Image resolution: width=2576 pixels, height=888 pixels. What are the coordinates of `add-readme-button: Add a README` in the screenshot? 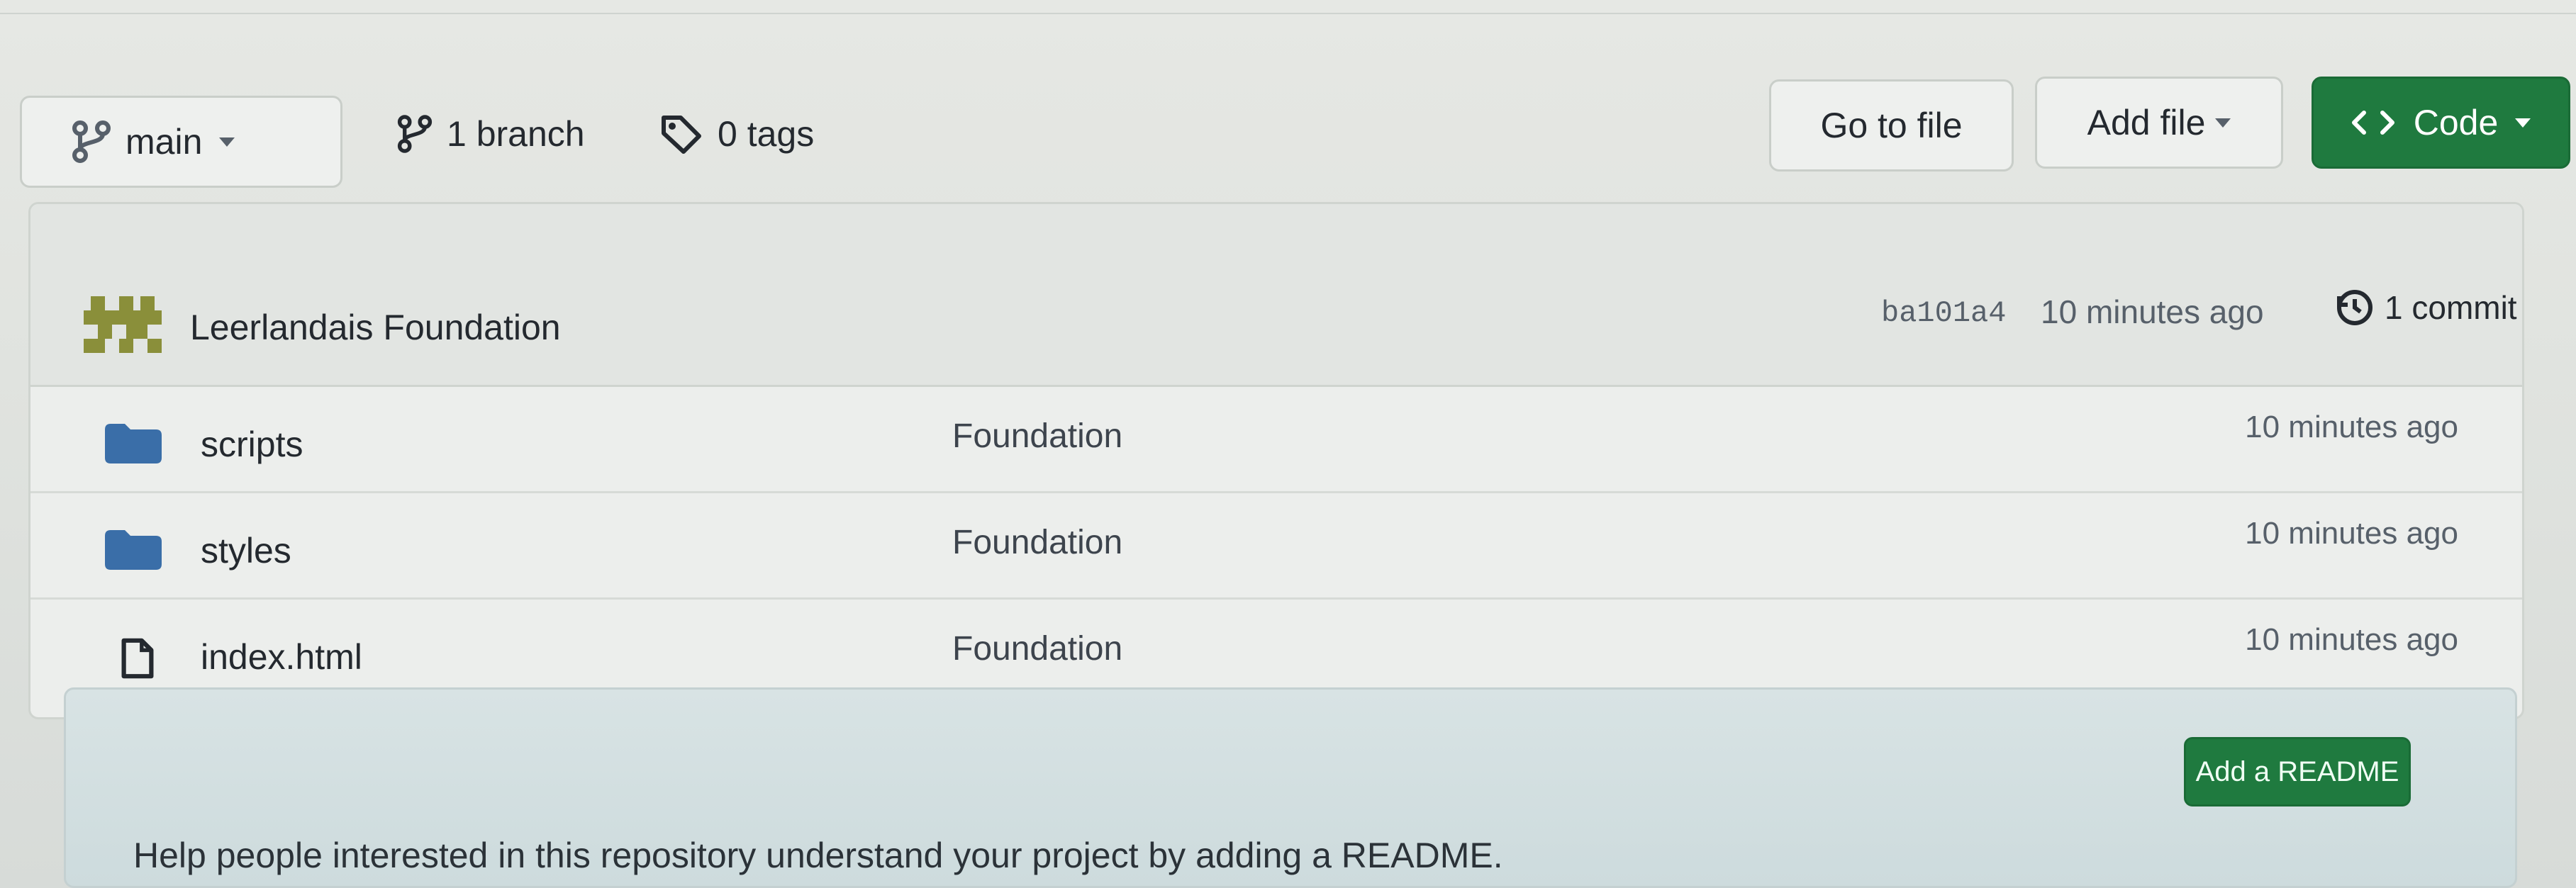 It's located at (2297, 772).